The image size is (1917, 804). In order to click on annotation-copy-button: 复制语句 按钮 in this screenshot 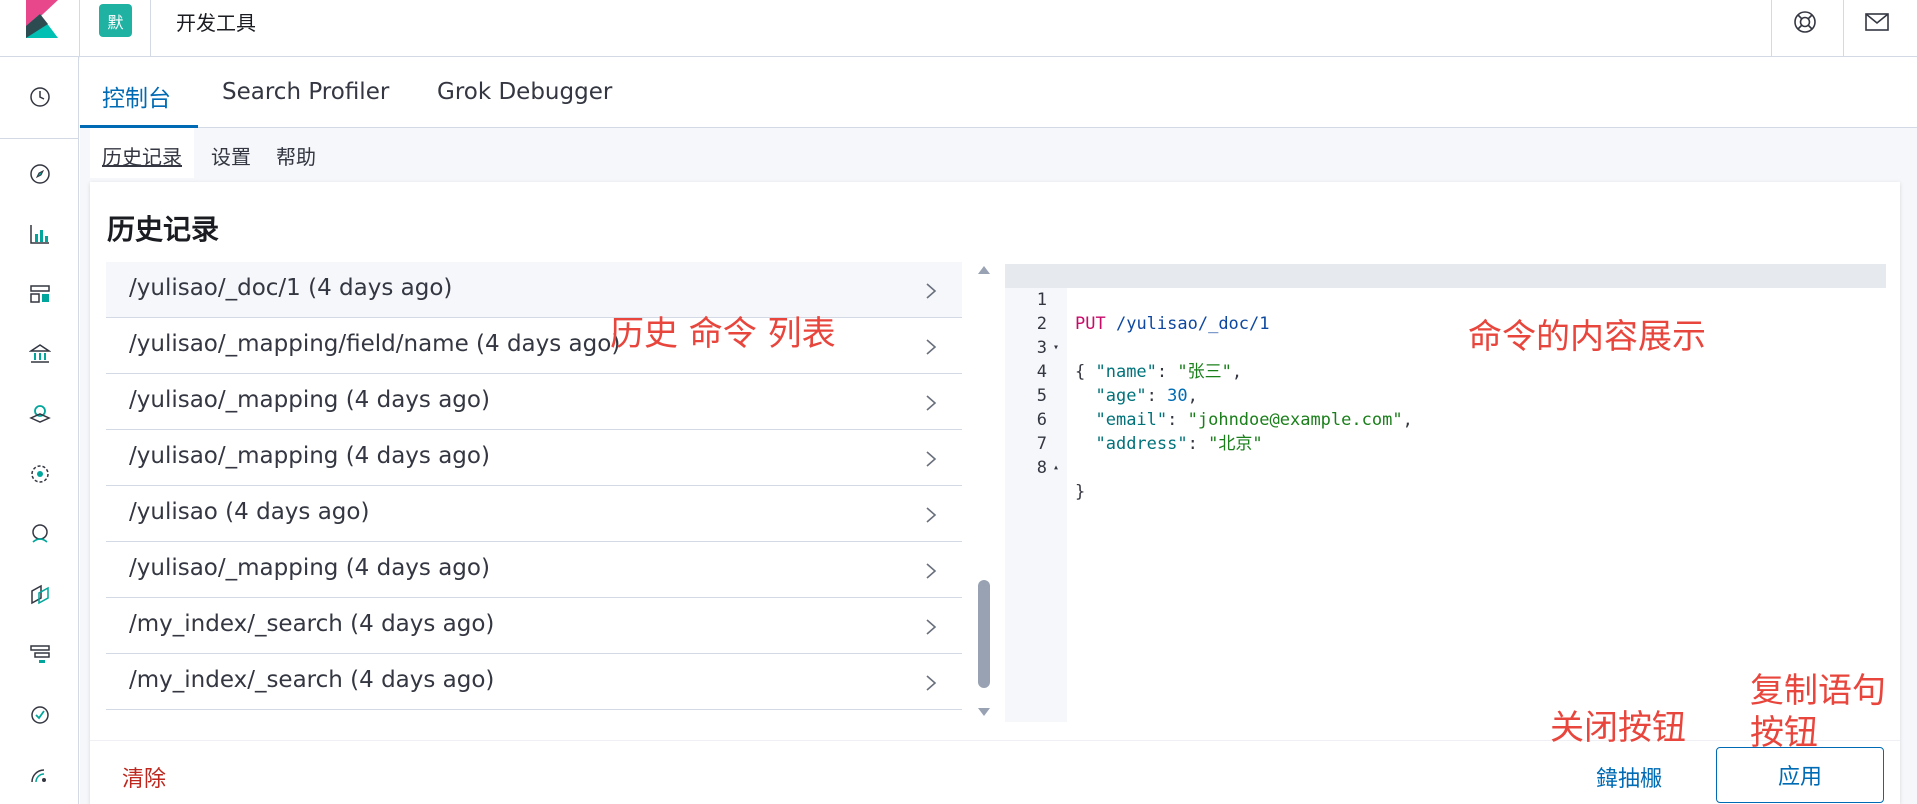, I will do `click(1818, 712)`.